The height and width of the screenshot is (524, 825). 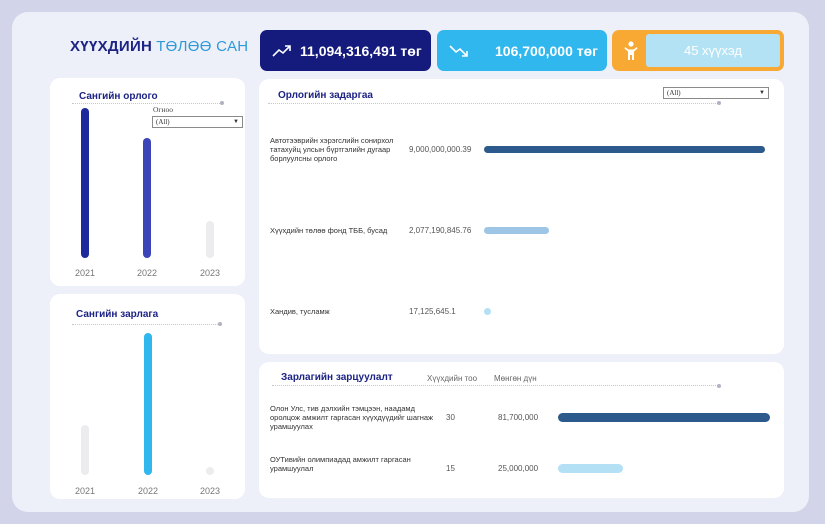 What do you see at coordinates (458, 50) in the screenshot?
I see `trend-down-icon` at bounding box center [458, 50].